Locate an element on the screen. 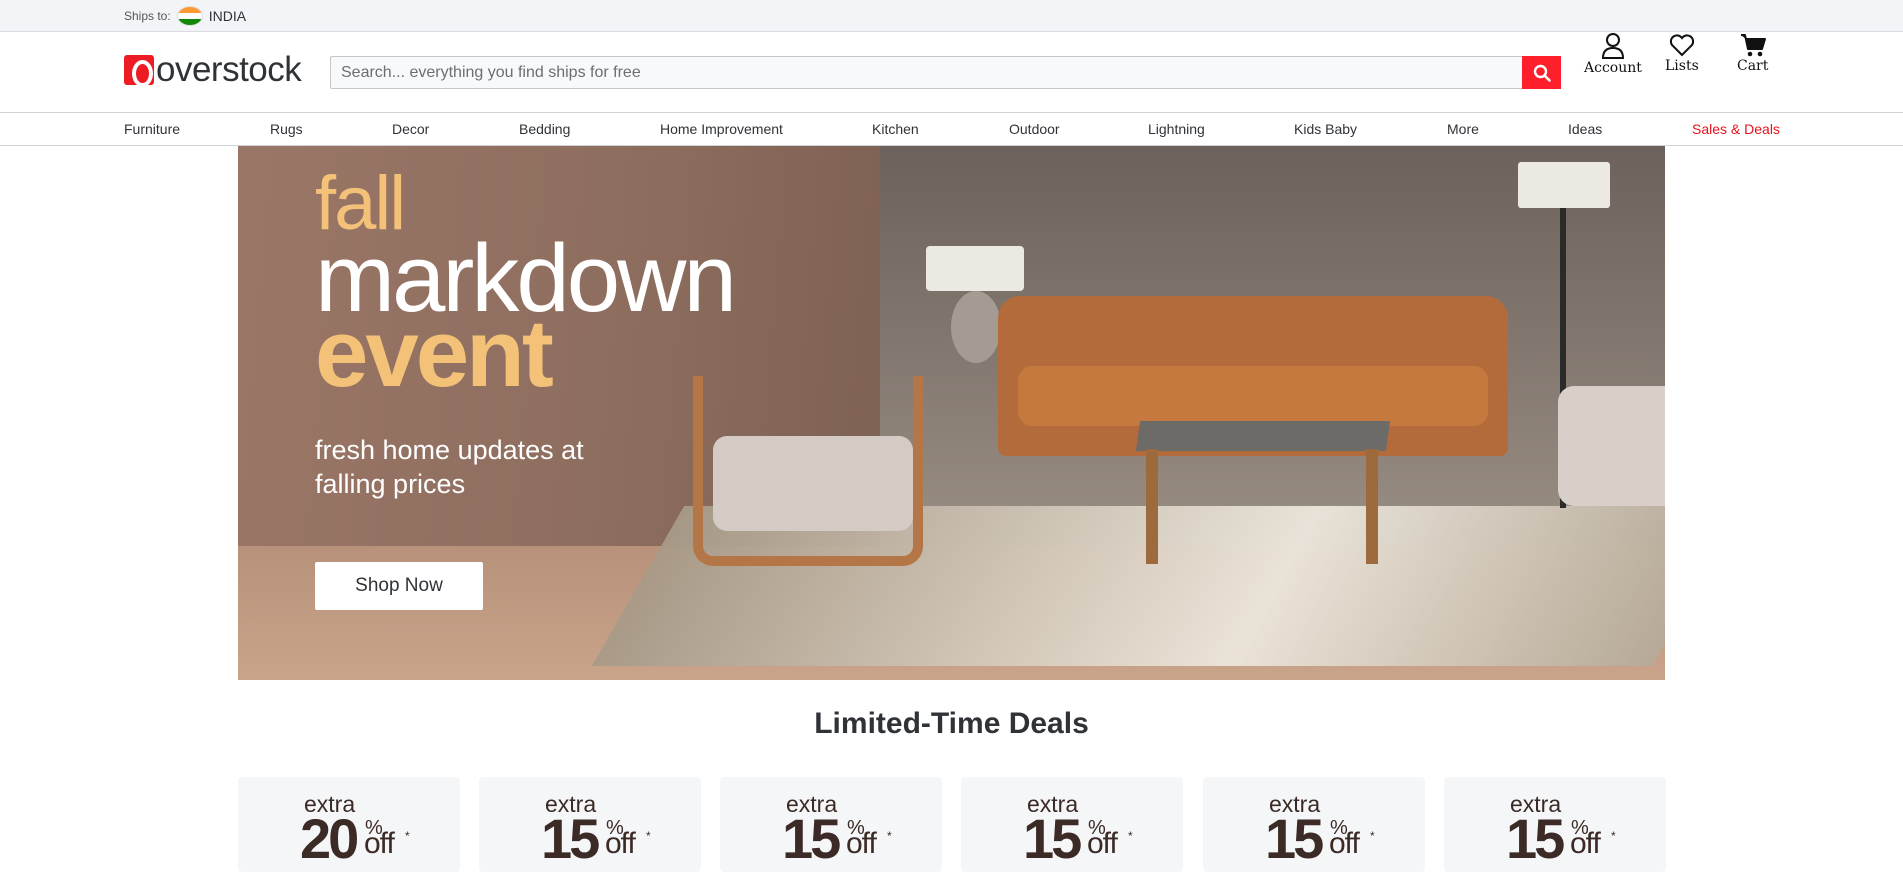 This screenshot has width=1903, height=872. hero-subtitle: fresh home updates at falling prices is located at coordinates (449, 467).